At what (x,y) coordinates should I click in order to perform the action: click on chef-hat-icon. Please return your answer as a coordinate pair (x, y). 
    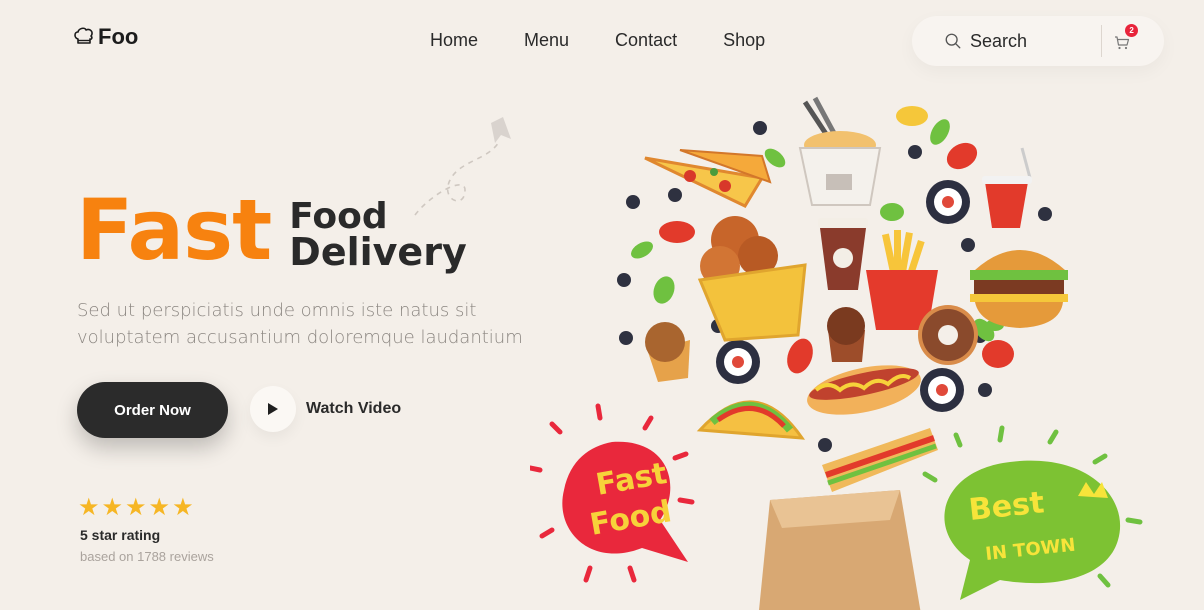
    Looking at the image, I should click on (83, 35).